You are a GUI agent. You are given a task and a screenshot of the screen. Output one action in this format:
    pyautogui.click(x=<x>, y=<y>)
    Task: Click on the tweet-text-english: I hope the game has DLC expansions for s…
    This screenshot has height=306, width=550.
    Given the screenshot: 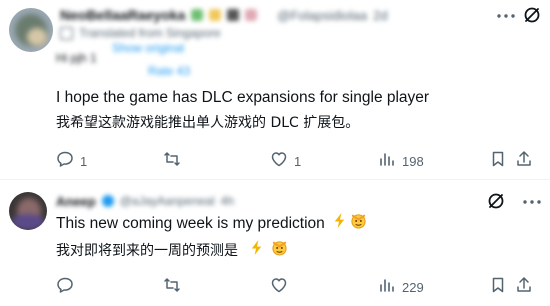 What is the action you would take?
    pyautogui.click(x=243, y=97)
    